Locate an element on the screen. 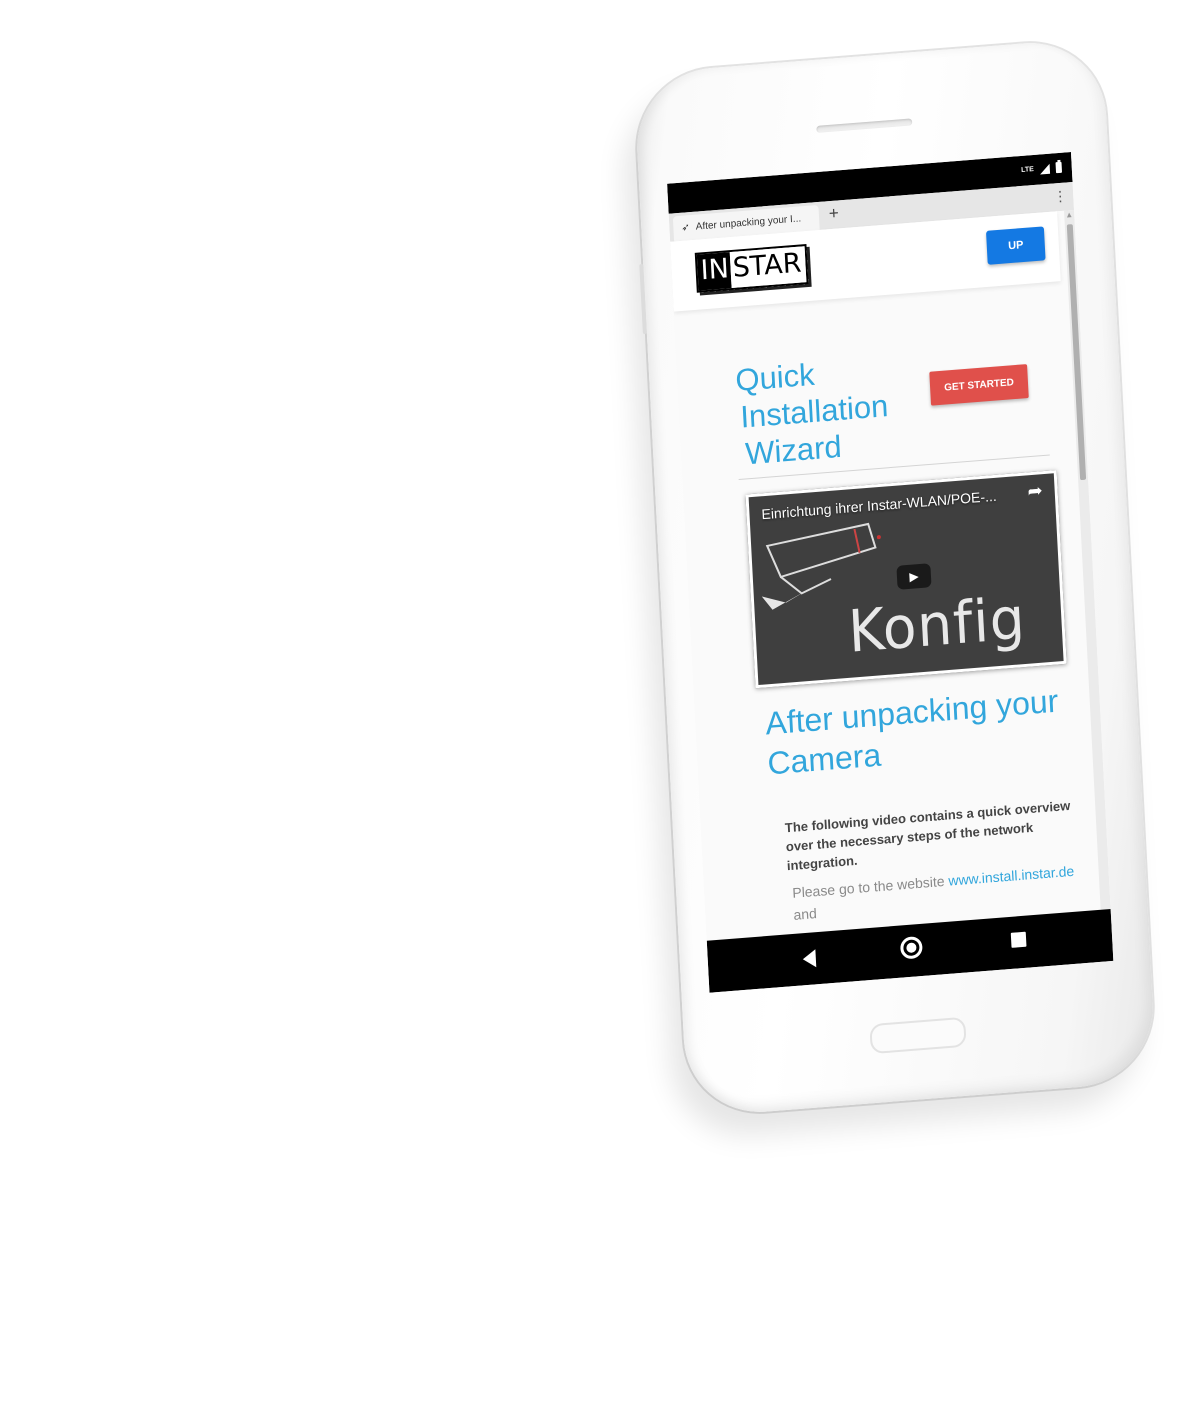  section-title: After unpacking your Camera is located at coordinates (912, 732).